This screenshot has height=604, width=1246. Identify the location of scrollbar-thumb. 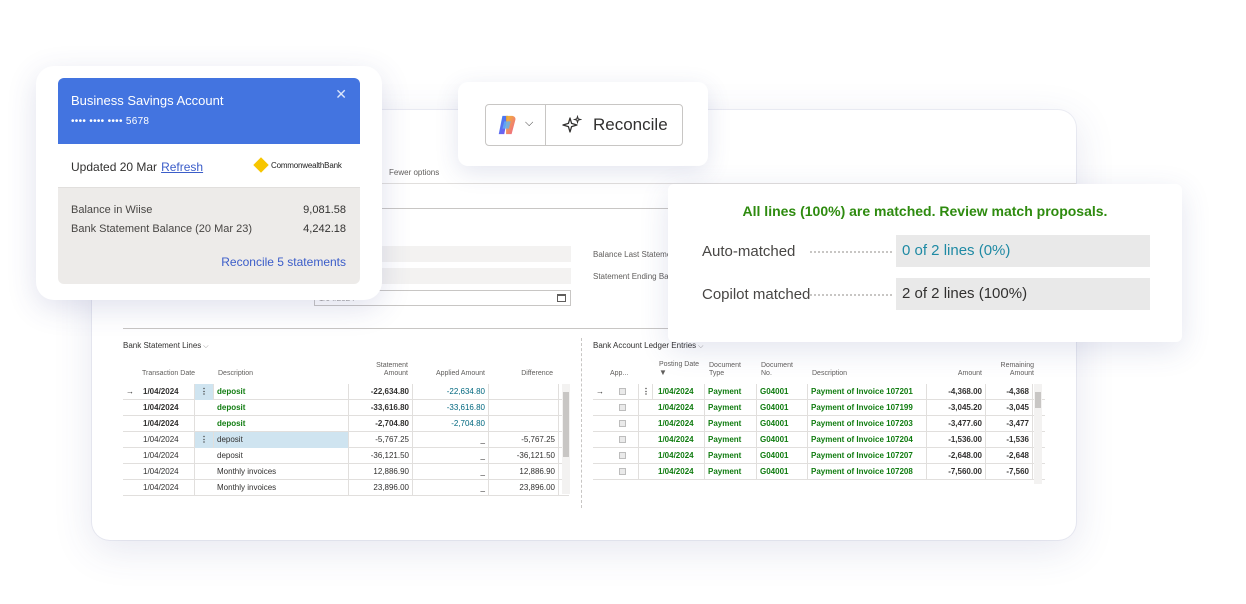
(1038, 400).